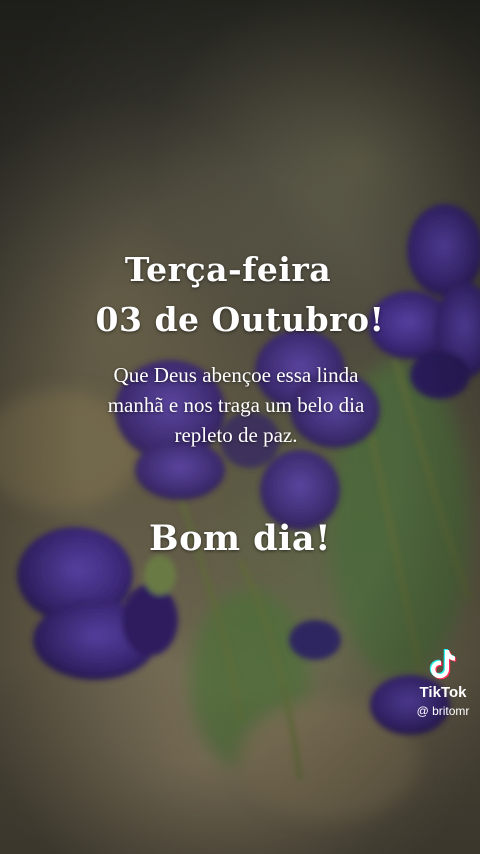 This screenshot has height=854, width=480. What do you see at coordinates (443, 683) in the screenshot?
I see `tiktok-watermark: TikTok @ britomr` at bounding box center [443, 683].